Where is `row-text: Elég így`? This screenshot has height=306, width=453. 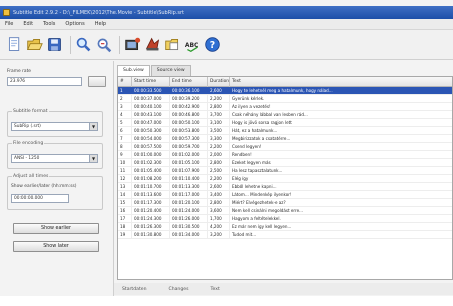 row-text: Elég így is located at coordinates (341, 178).